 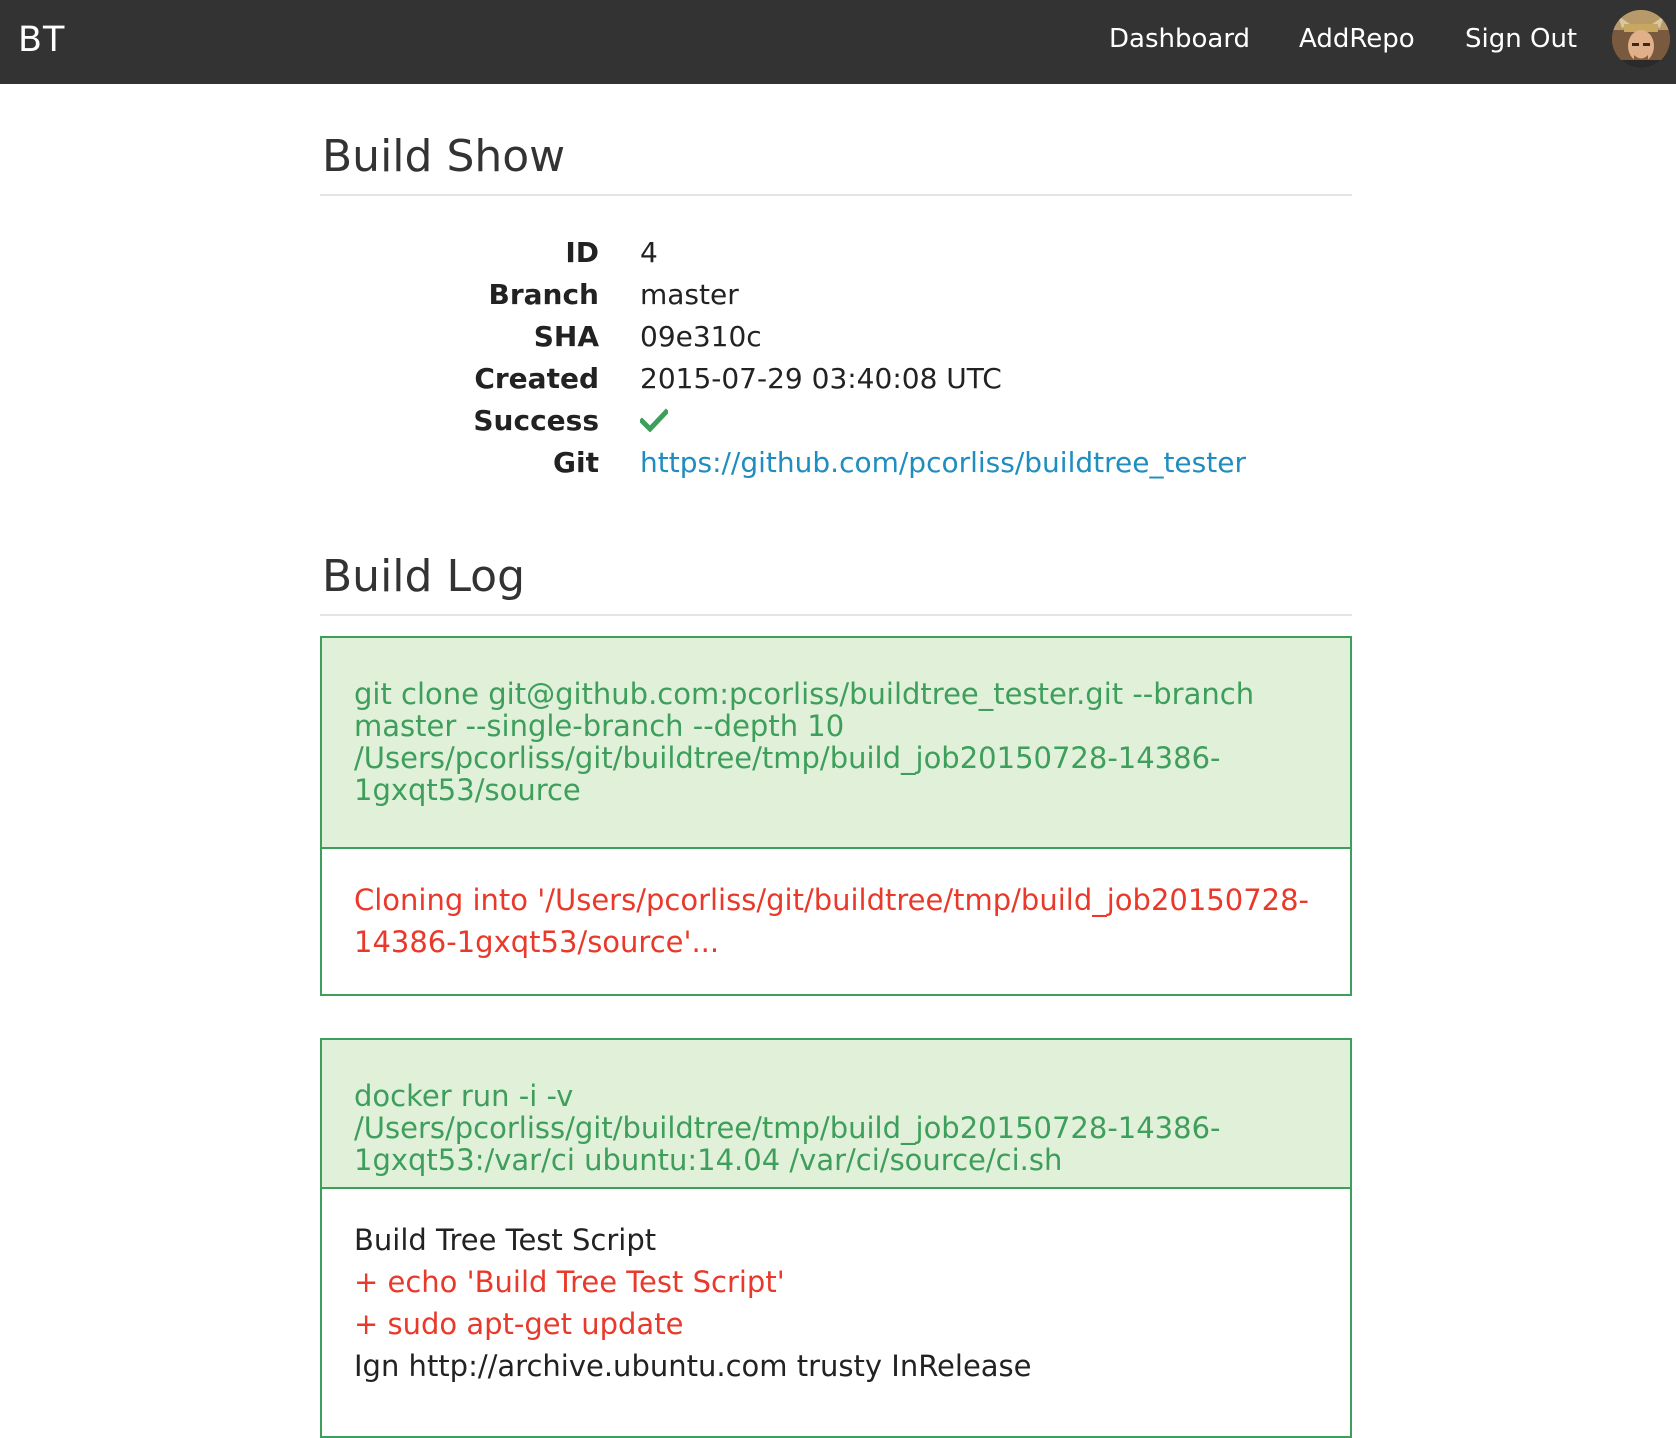 What do you see at coordinates (505, 1240) in the screenshot?
I see `log-output-line: Build Tree Test Script` at bounding box center [505, 1240].